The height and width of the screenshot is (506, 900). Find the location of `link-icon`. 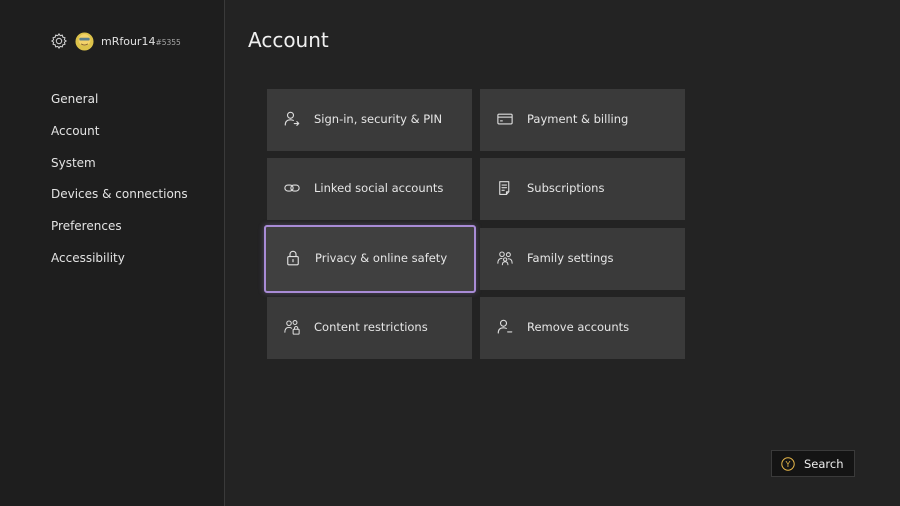

link-icon is located at coordinates (292, 188).